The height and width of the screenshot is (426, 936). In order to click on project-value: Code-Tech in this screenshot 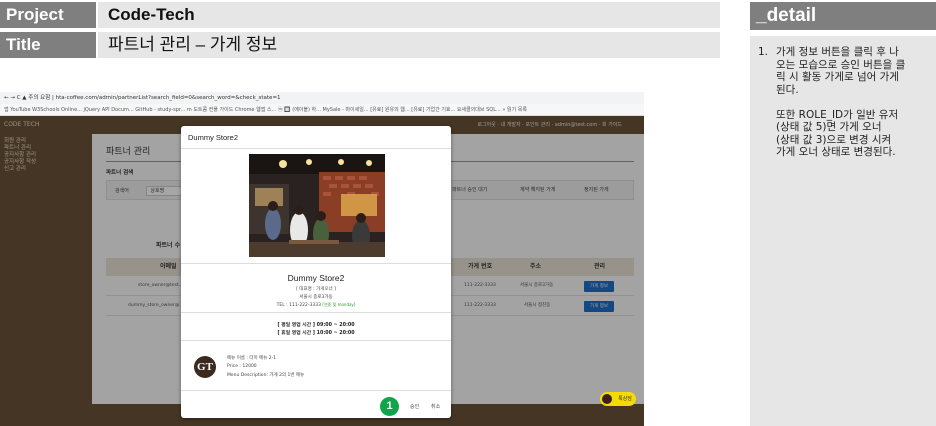, I will do `click(409, 15)`.